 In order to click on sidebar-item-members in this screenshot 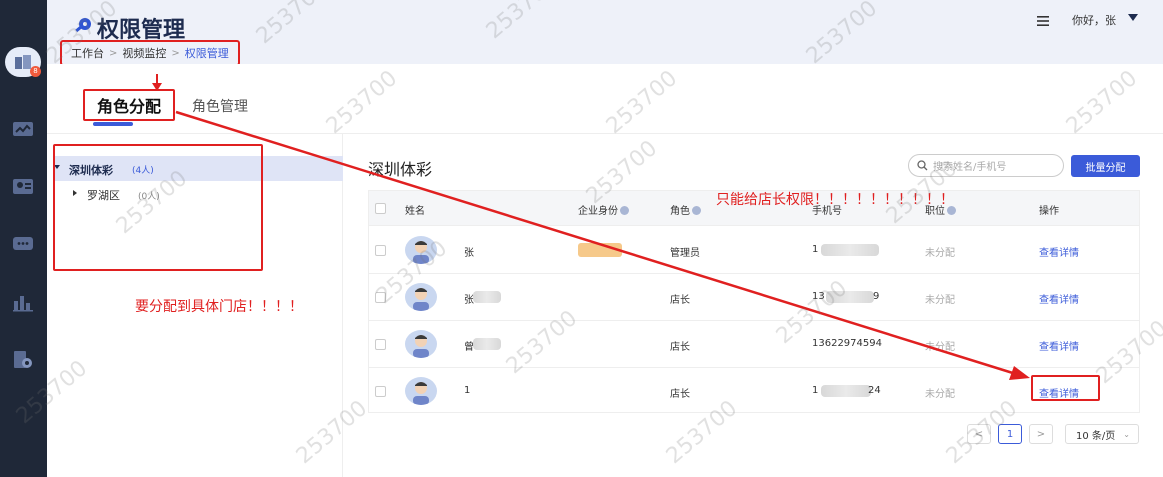, I will do `click(23, 187)`.